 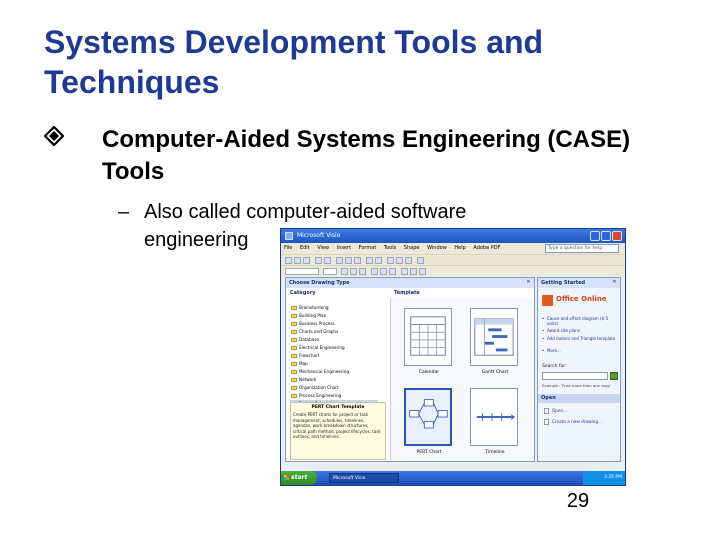 I want to click on diamond-bullet-icon, so click(x=54, y=136).